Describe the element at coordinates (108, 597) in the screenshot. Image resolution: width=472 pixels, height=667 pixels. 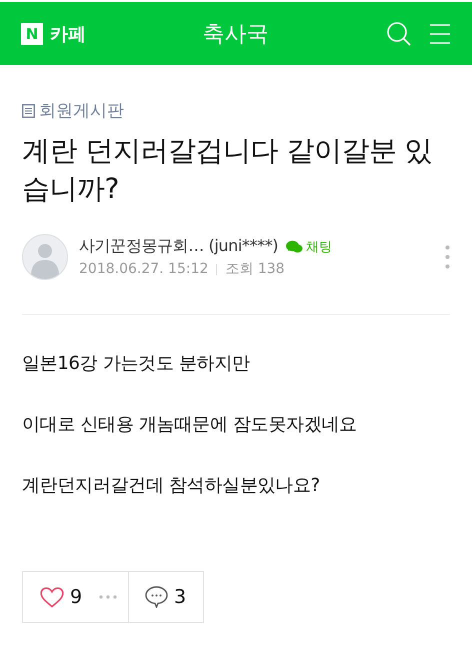
I see `more-icon` at that location.